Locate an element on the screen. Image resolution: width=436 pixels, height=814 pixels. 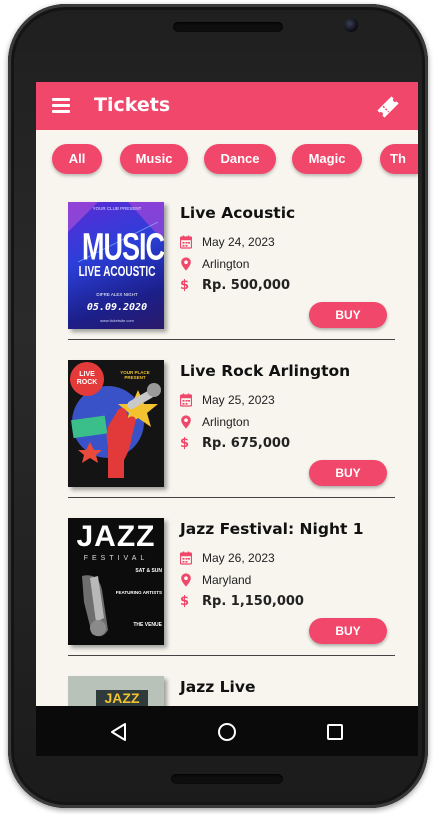
event-date: May 25, 2023 is located at coordinates (238, 400).